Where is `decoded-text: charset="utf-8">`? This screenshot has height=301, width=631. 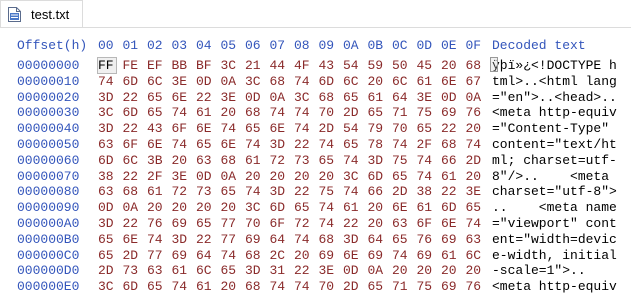 decoded-text: charset="utf-8"> is located at coordinates (554, 191).